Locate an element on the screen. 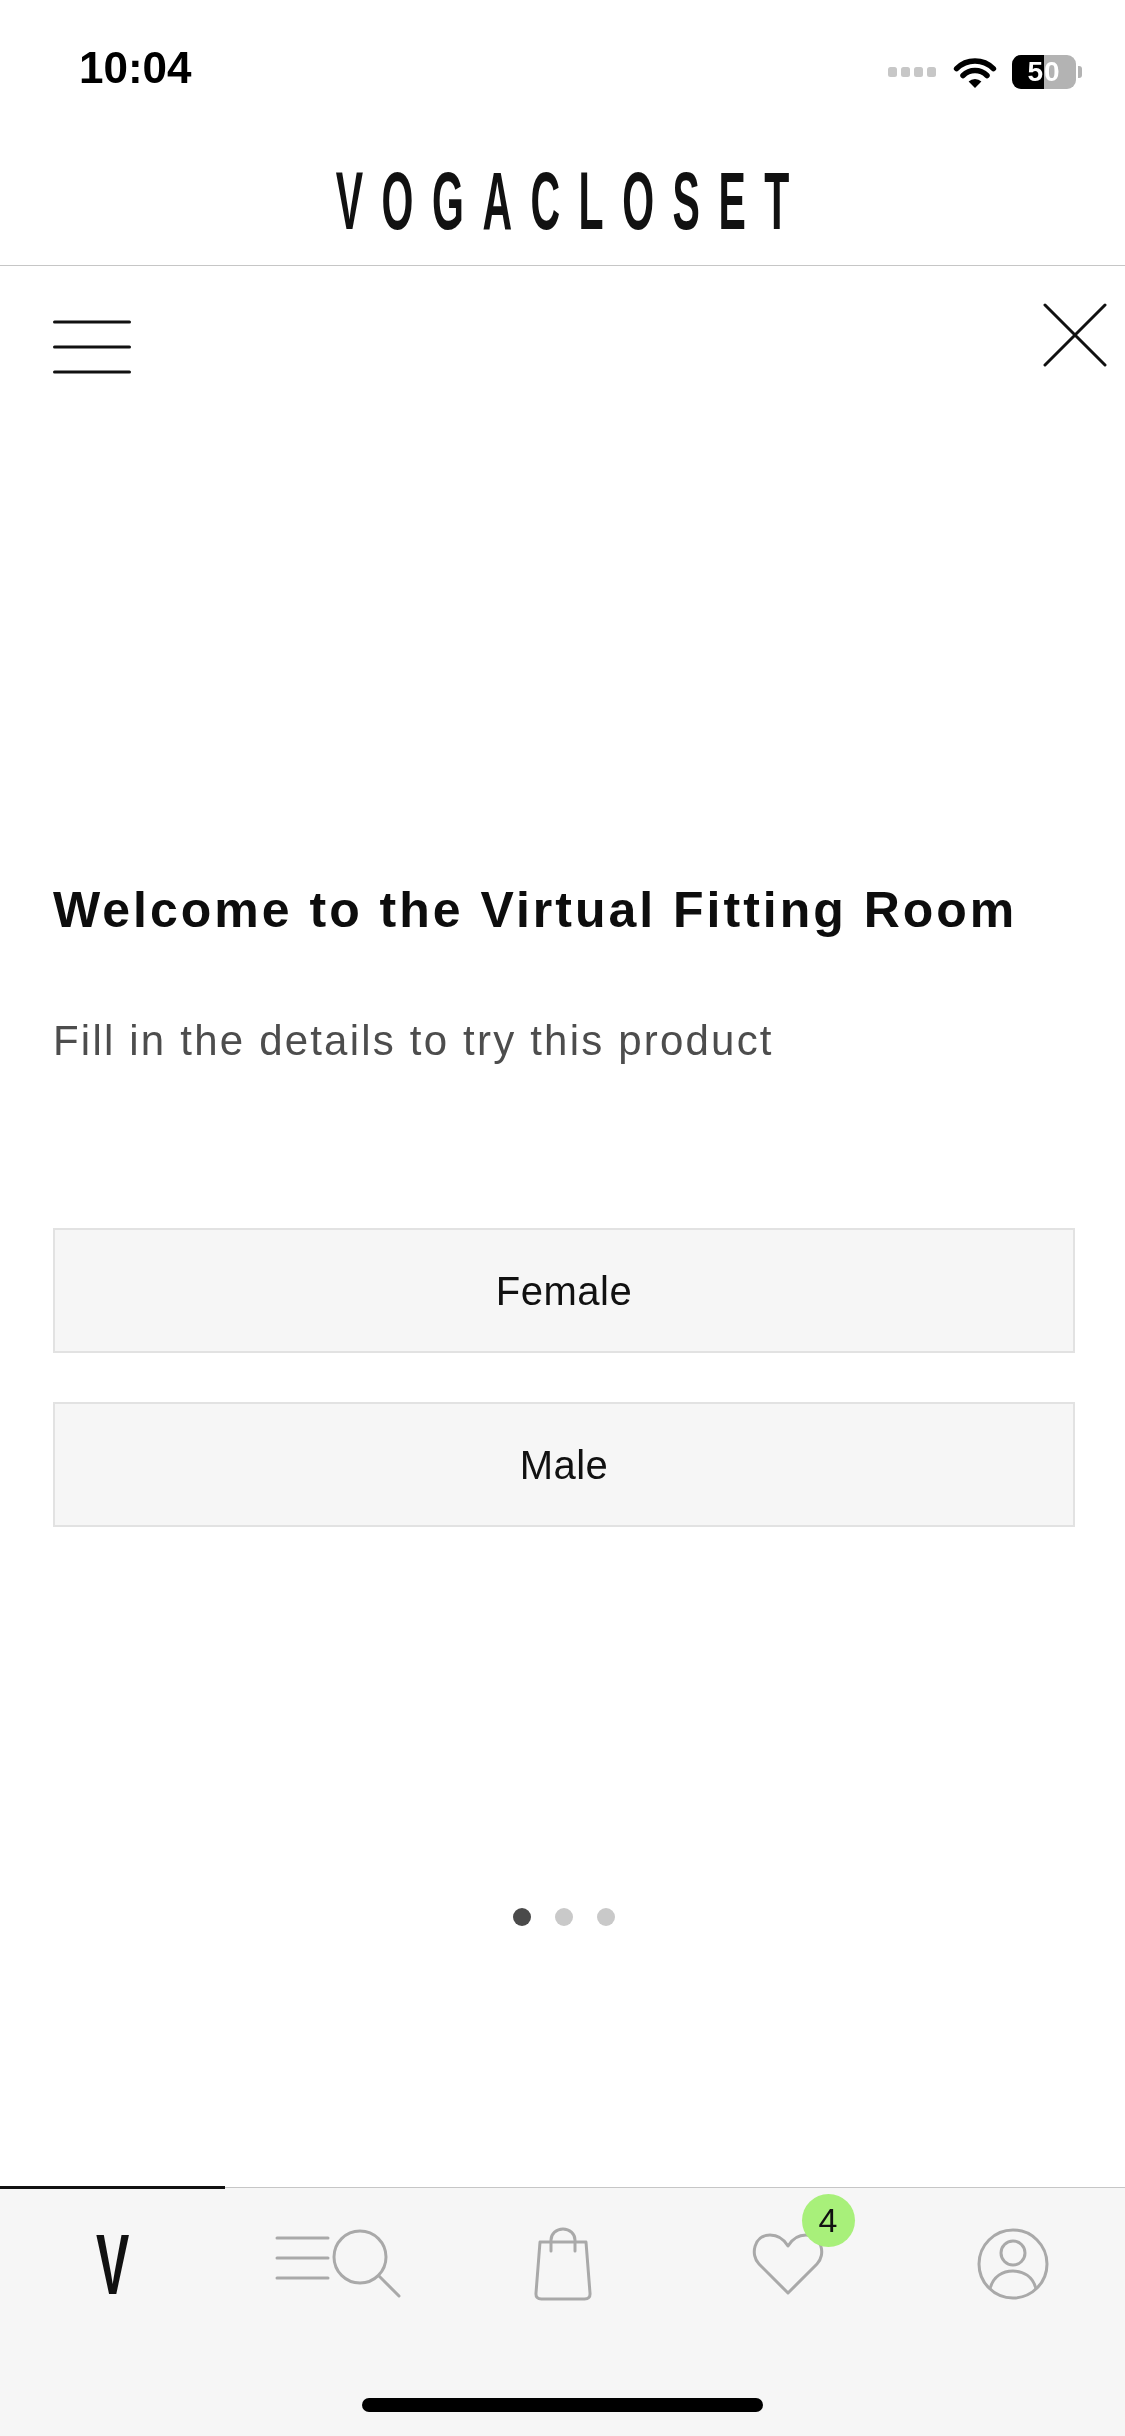 The width and height of the screenshot is (1125, 2436). search-icon is located at coordinates (337, 2263).